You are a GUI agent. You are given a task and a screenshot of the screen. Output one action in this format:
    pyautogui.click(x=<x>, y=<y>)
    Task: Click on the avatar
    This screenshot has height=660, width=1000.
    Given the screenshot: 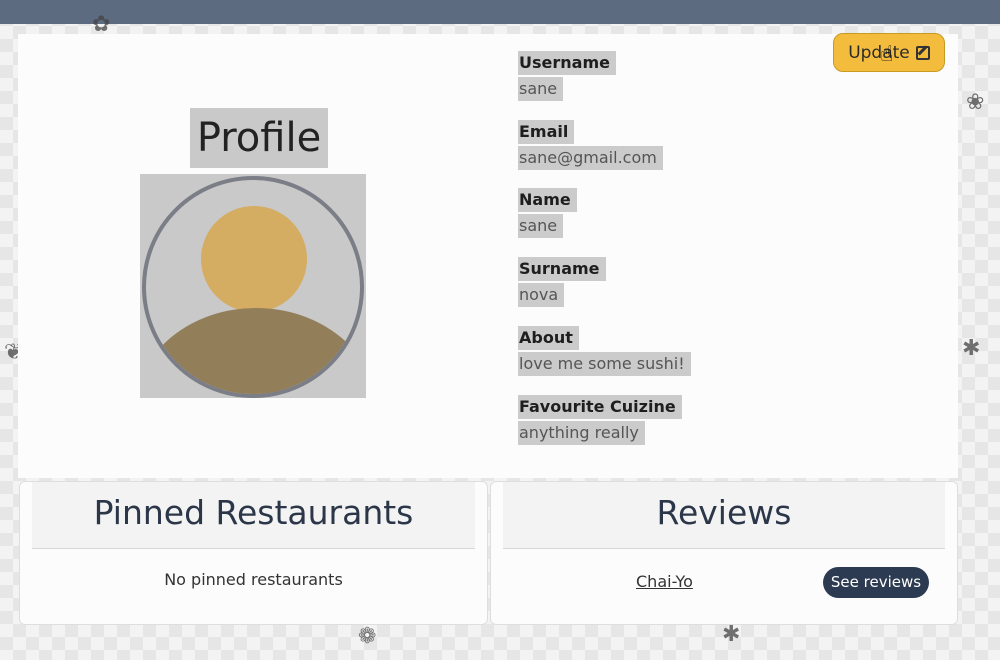 What is the action you would take?
    pyautogui.click(x=253, y=286)
    